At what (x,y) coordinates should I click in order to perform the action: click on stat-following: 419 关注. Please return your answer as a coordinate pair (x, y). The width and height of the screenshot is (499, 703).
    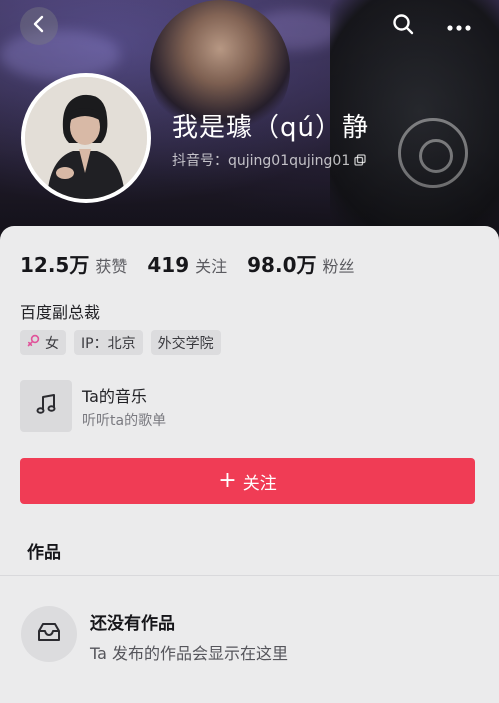
    Looking at the image, I should click on (187, 265).